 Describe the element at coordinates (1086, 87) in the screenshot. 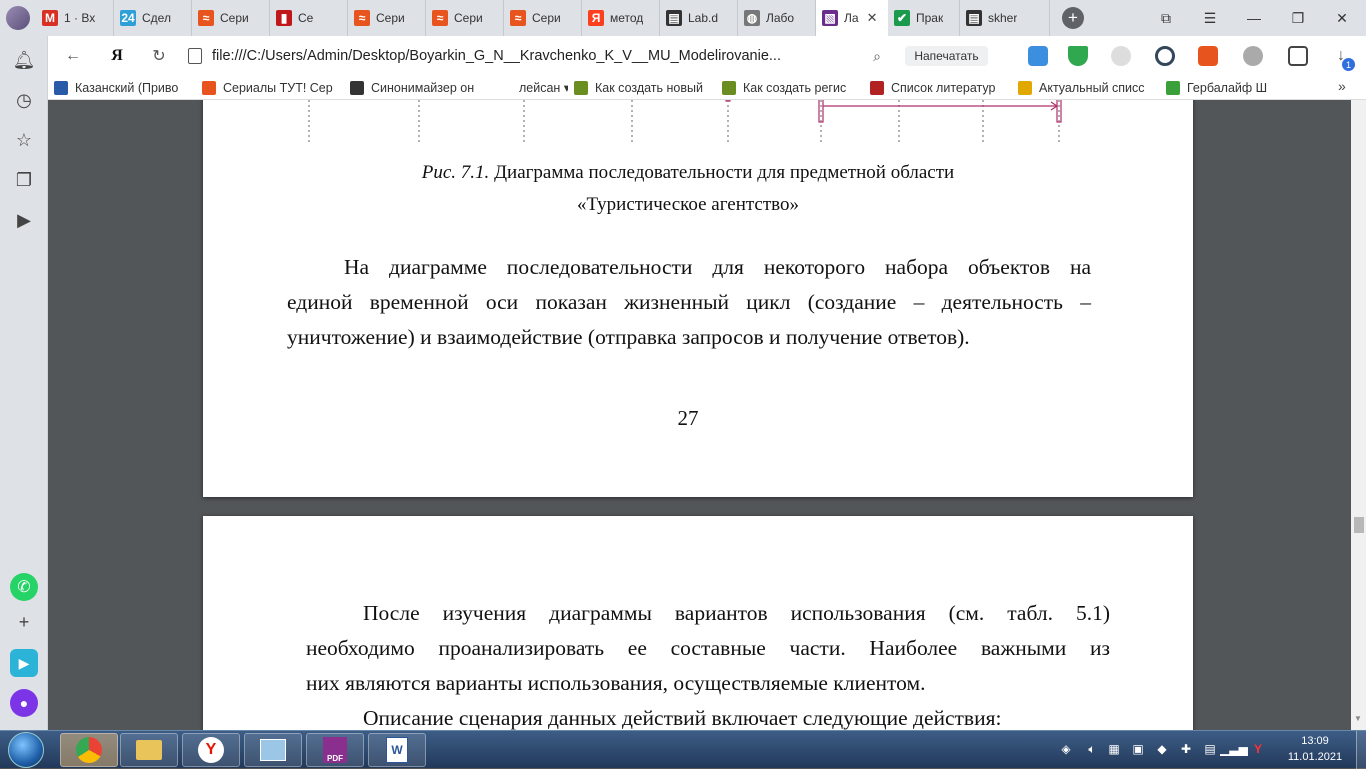

I see `bookmark-item: Актуальный списс` at that location.